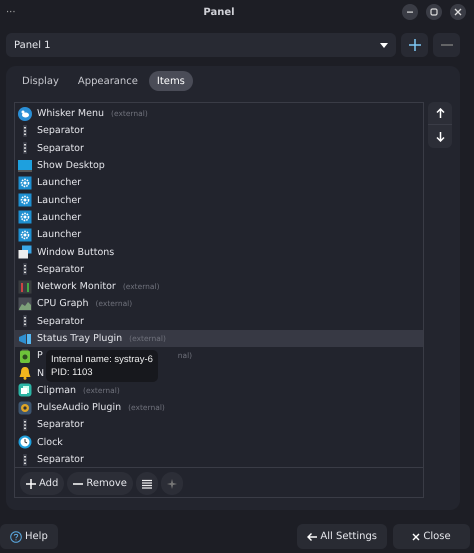  Describe the element at coordinates (25, 287) in the screenshot. I see `meter-icon` at that location.